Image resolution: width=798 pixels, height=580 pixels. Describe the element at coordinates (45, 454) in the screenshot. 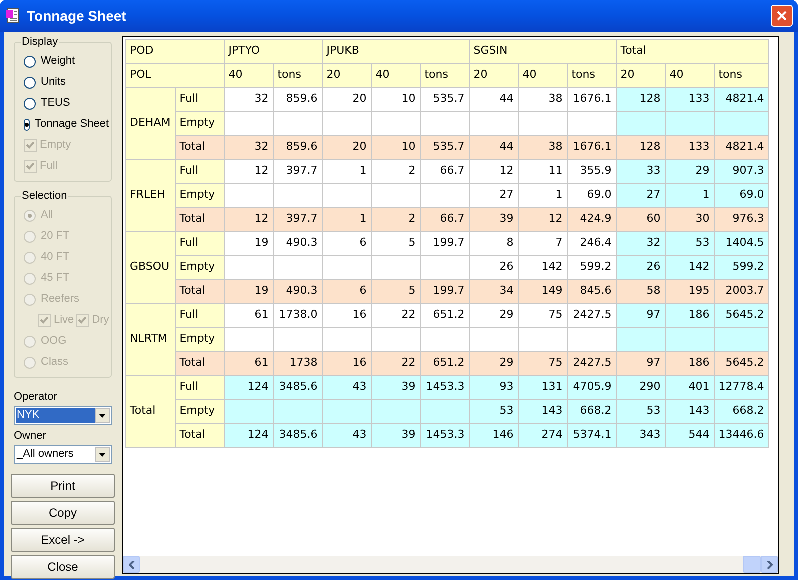

I see `dropdown-value: _All owners` at that location.